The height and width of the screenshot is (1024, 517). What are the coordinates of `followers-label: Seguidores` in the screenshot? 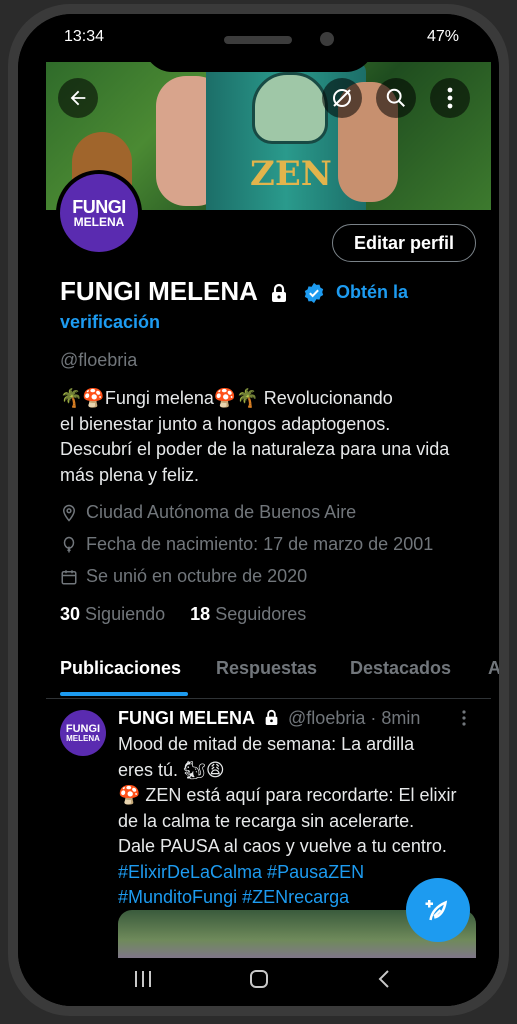 It's located at (261, 614).